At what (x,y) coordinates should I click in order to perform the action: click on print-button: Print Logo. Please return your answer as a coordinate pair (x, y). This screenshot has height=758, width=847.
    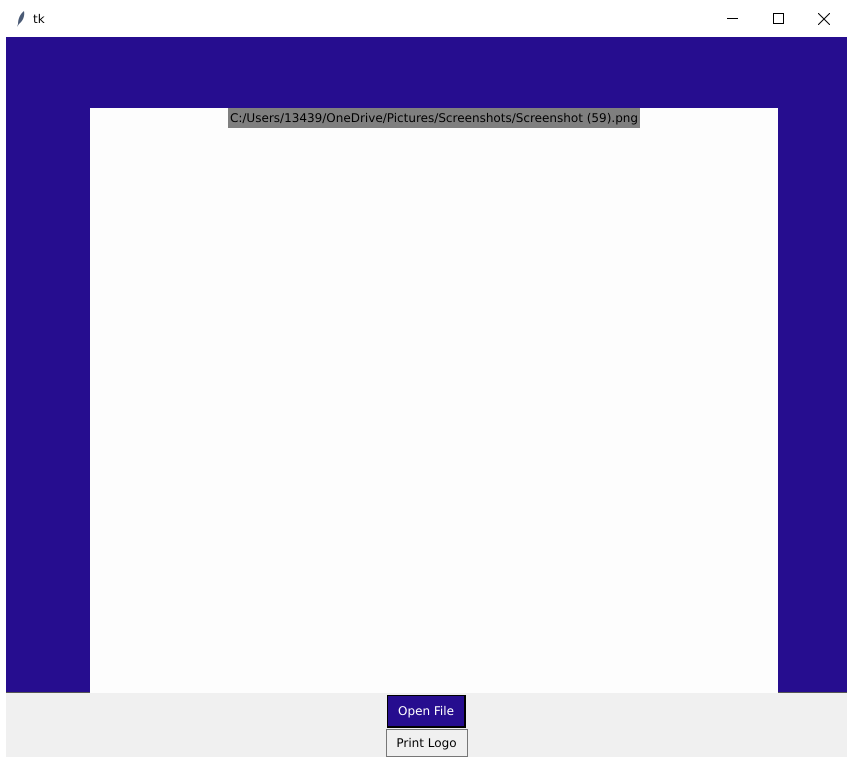
    Looking at the image, I should click on (427, 743).